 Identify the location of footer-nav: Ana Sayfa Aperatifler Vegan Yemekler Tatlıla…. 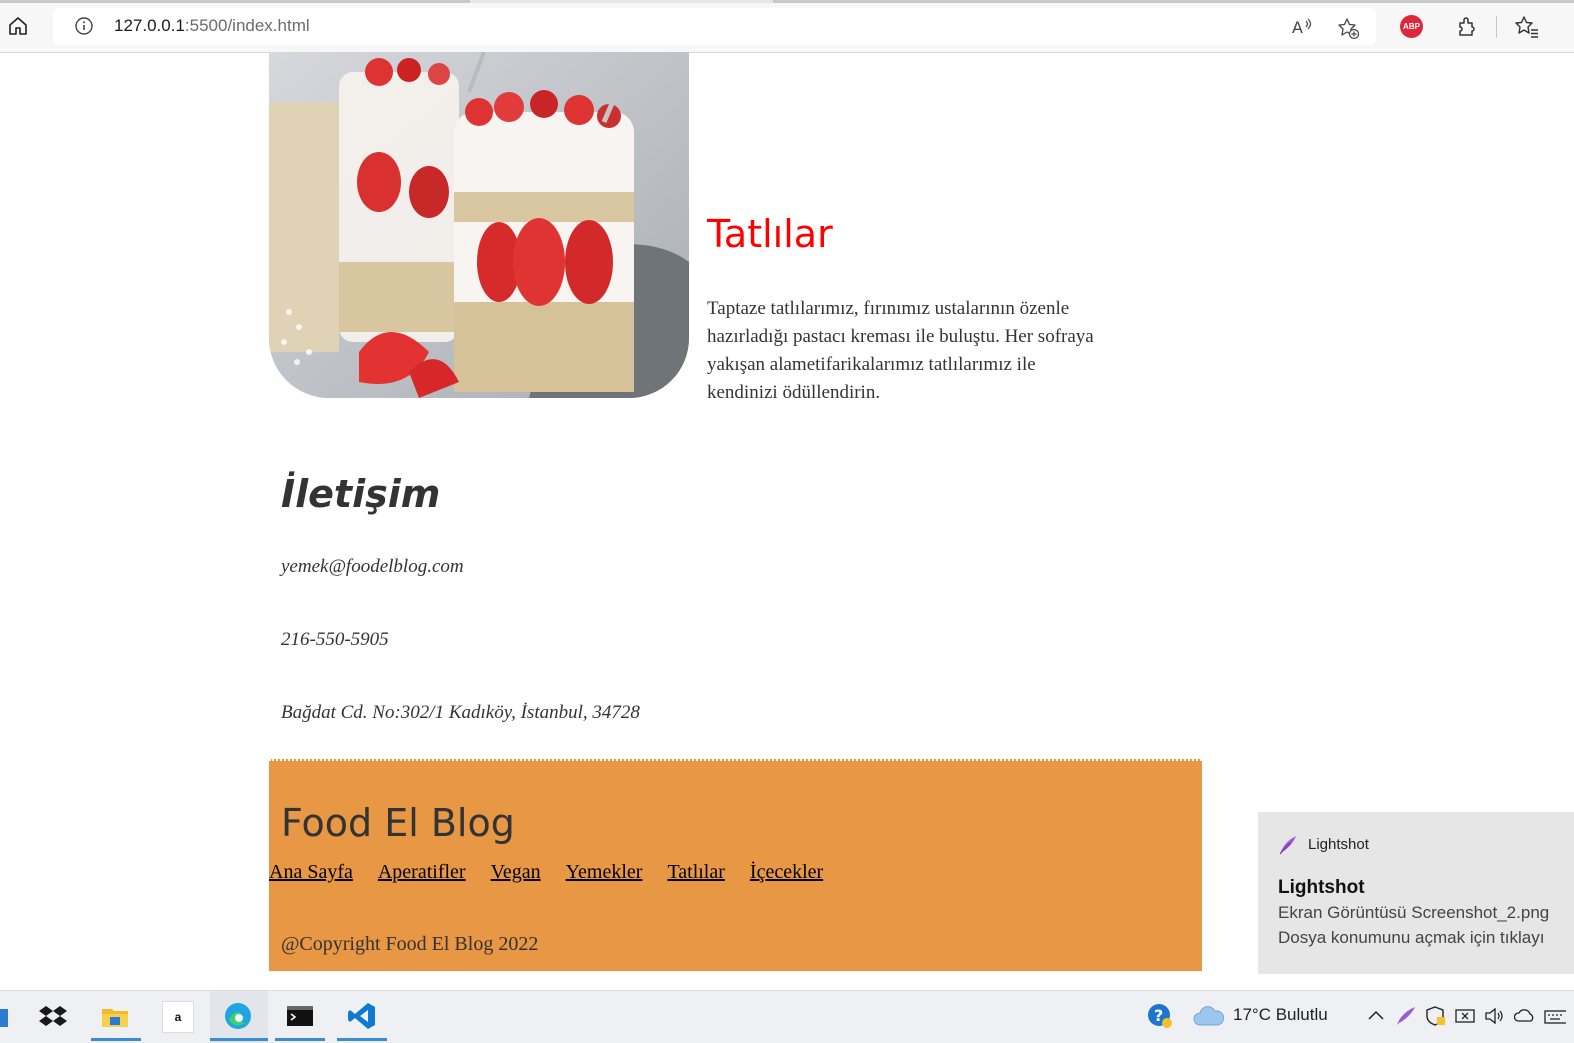
(558, 872).